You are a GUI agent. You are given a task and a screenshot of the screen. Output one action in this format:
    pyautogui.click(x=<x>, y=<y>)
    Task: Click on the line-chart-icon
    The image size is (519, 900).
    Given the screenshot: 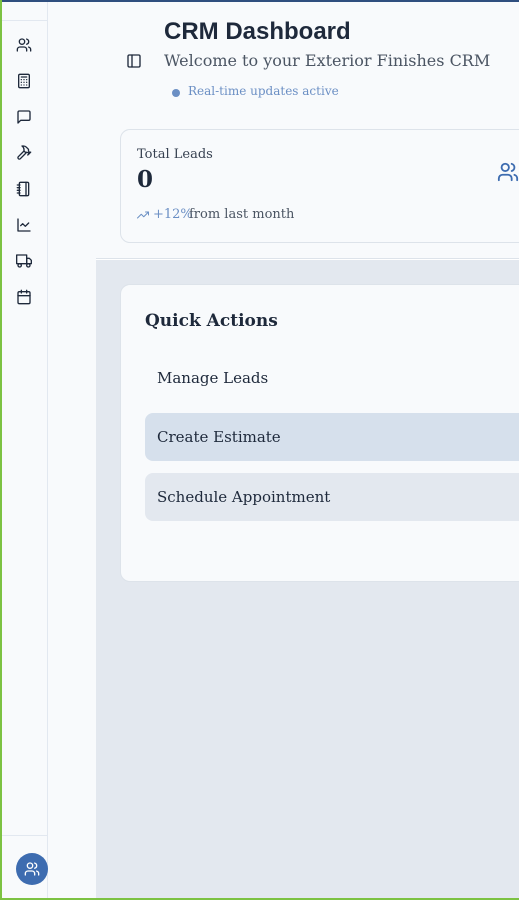 What is the action you would take?
    pyautogui.click(x=24, y=225)
    